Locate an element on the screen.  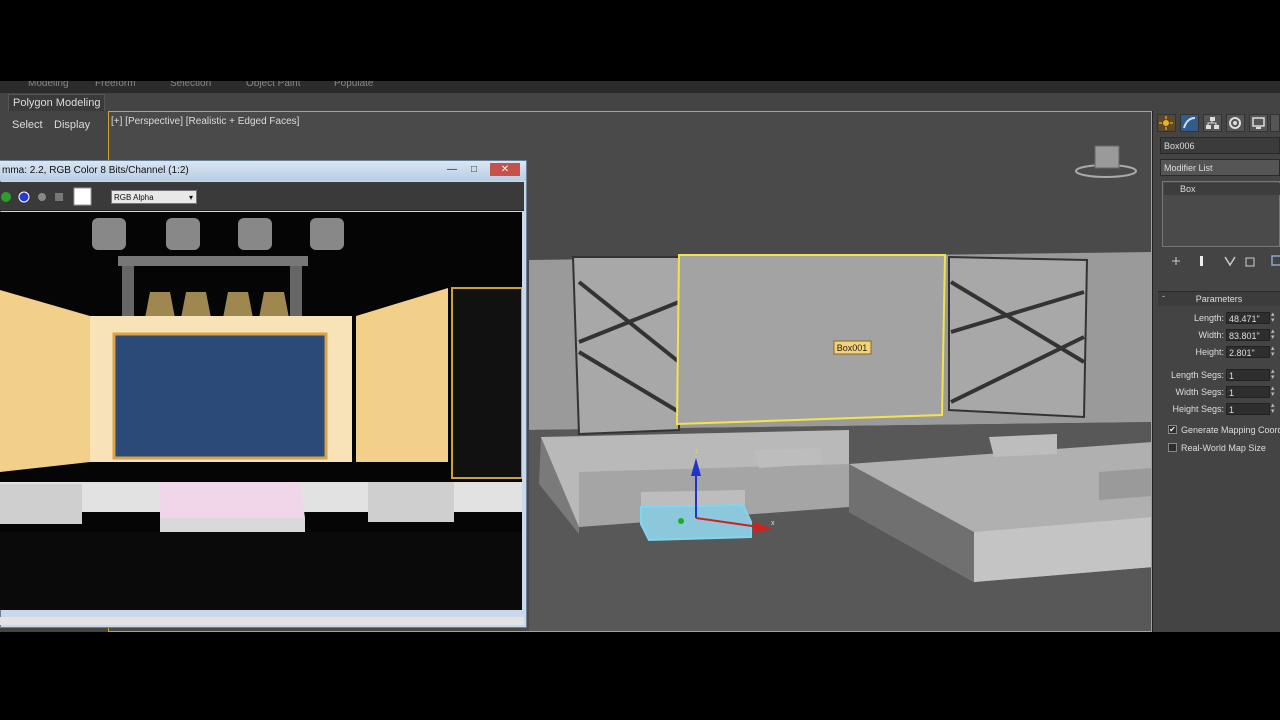
hierarchy-tab-icon is located at coordinates (1212, 123).